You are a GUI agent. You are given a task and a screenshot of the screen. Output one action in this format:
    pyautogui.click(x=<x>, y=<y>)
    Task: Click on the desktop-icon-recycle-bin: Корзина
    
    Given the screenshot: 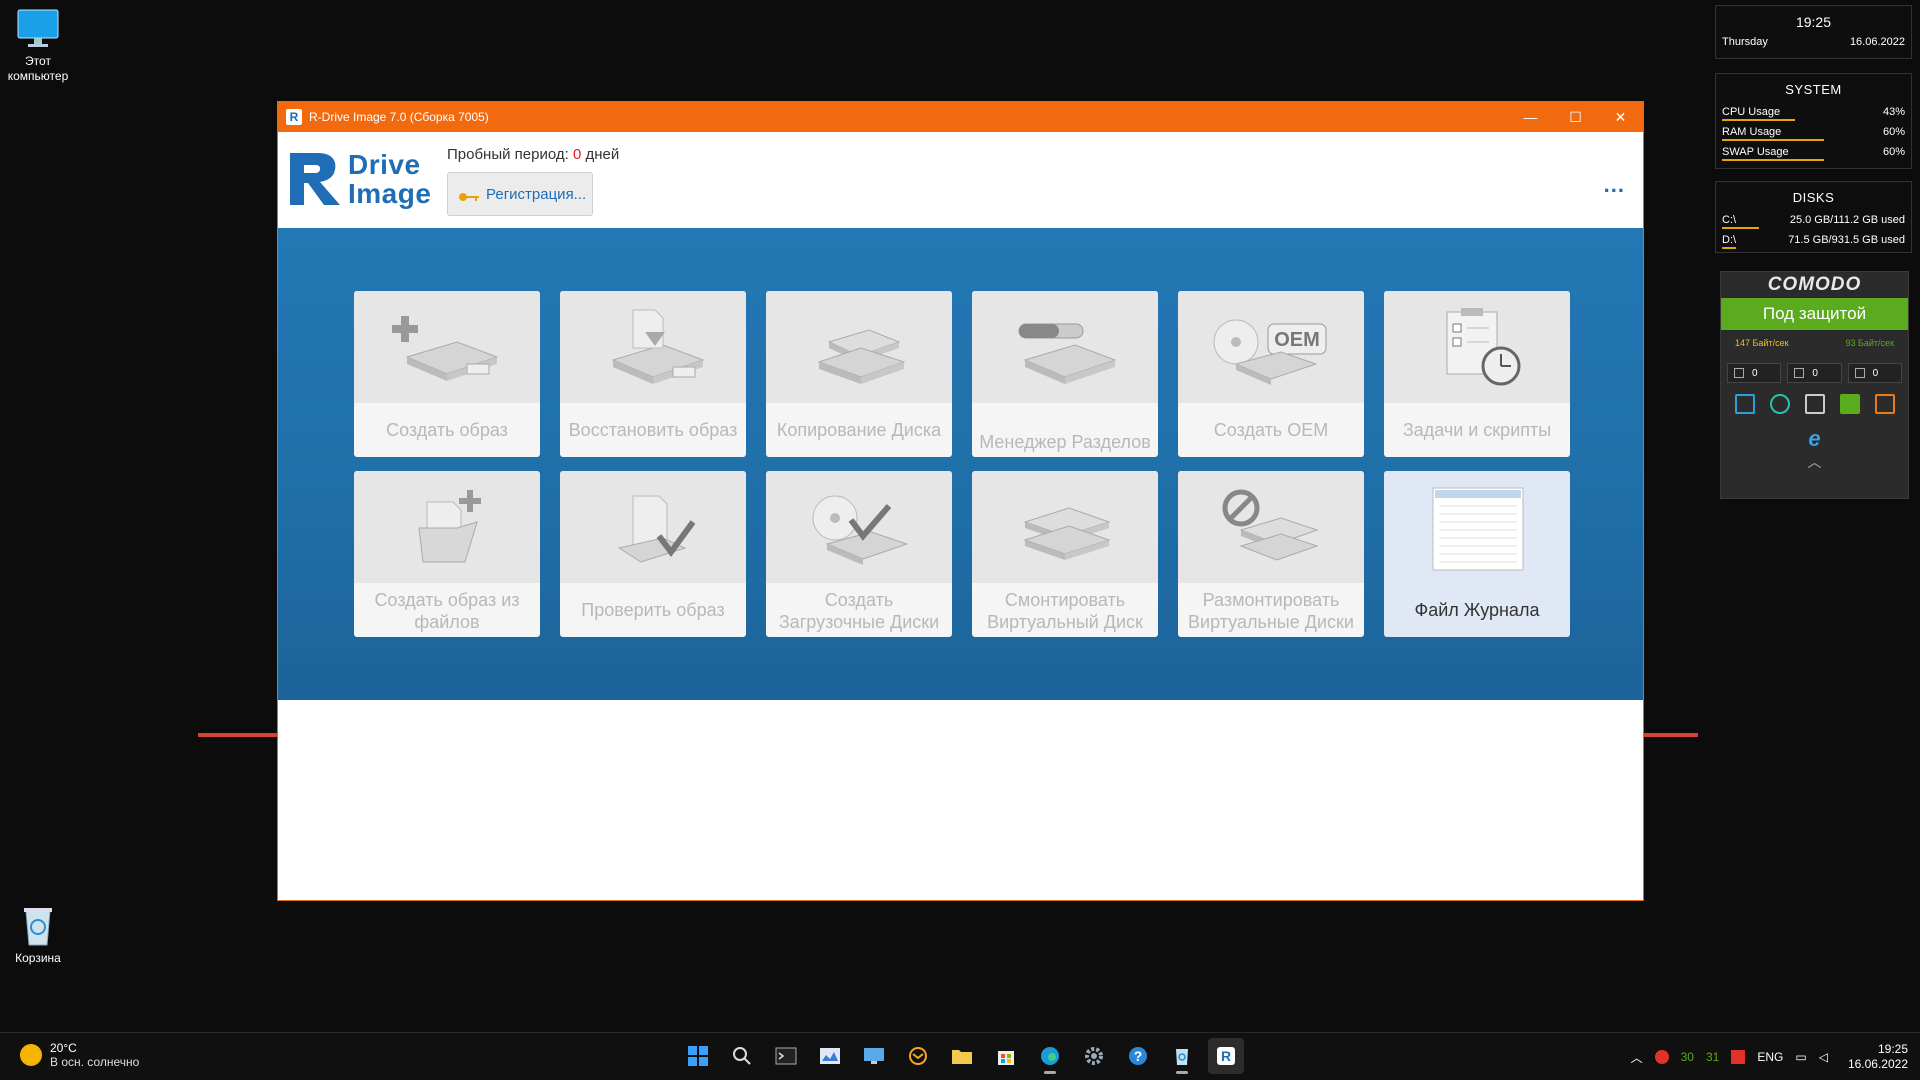 What is the action you would take?
    pyautogui.click(x=38, y=935)
    